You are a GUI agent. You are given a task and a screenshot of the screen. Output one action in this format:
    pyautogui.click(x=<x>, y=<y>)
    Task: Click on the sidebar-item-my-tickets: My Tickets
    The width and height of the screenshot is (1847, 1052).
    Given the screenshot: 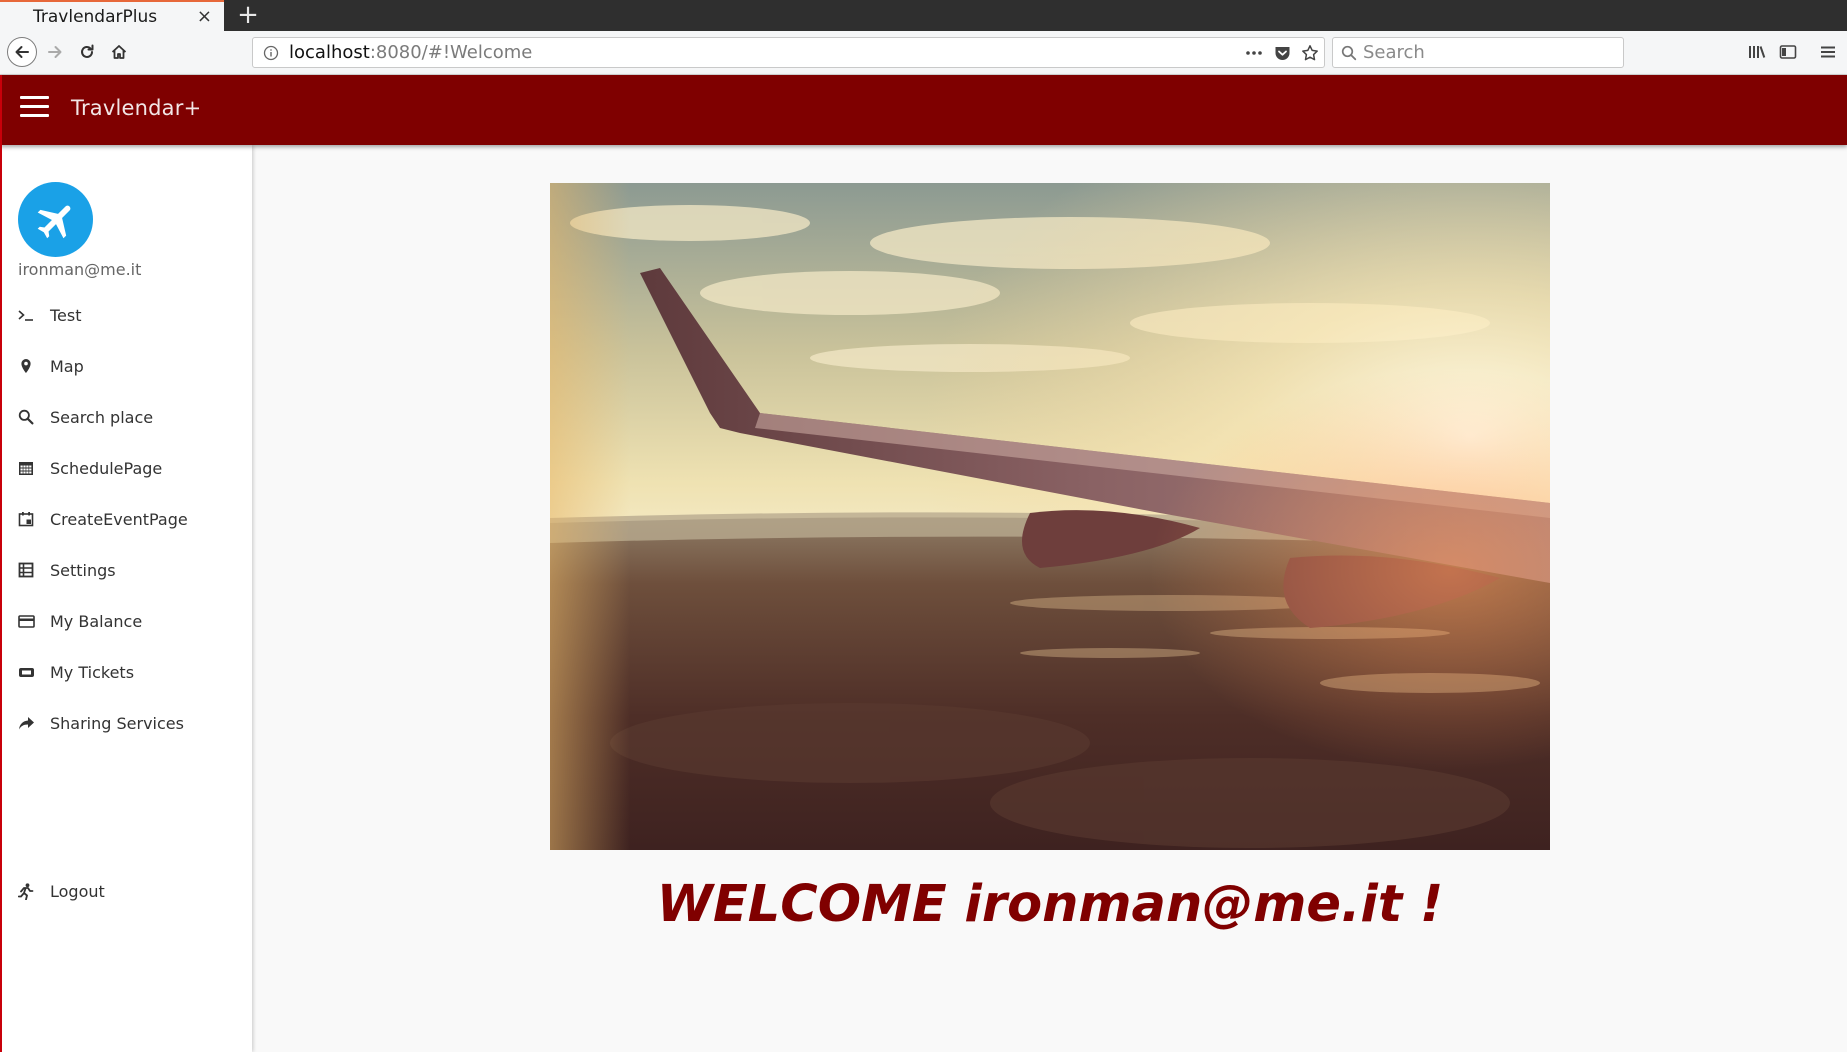 What is the action you would take?
    pyautogui.click(x=126, y=672)
    